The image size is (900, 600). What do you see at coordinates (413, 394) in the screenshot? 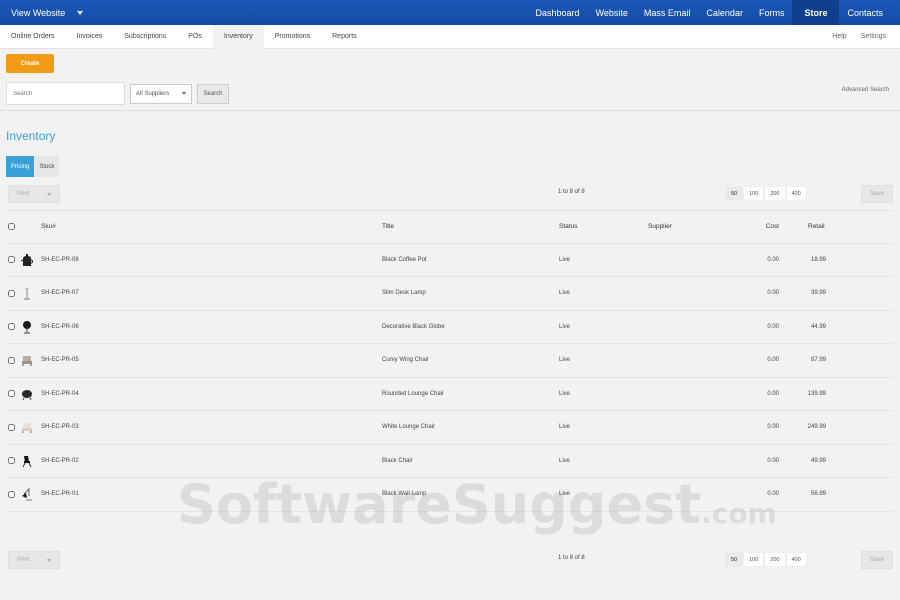
I see `row-title: Rounded Lounge Chair` at bounding box center [413, 394].